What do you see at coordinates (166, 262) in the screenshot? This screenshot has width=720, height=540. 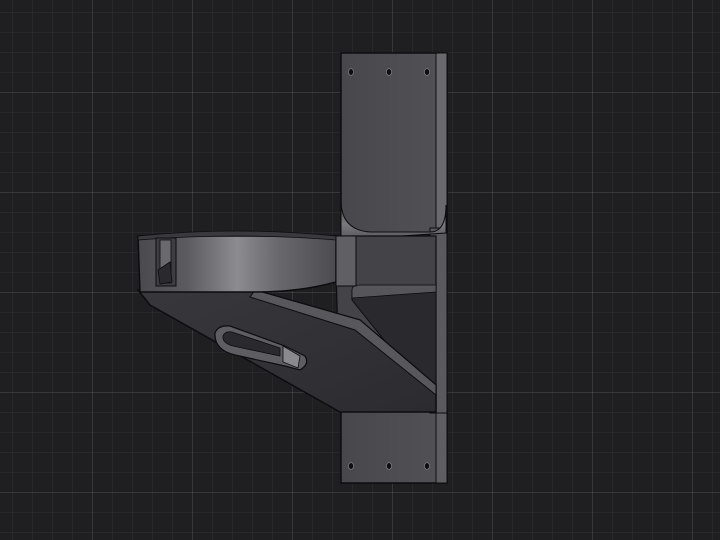 I see `cylinder-slot` at bounding box center [166, 262].